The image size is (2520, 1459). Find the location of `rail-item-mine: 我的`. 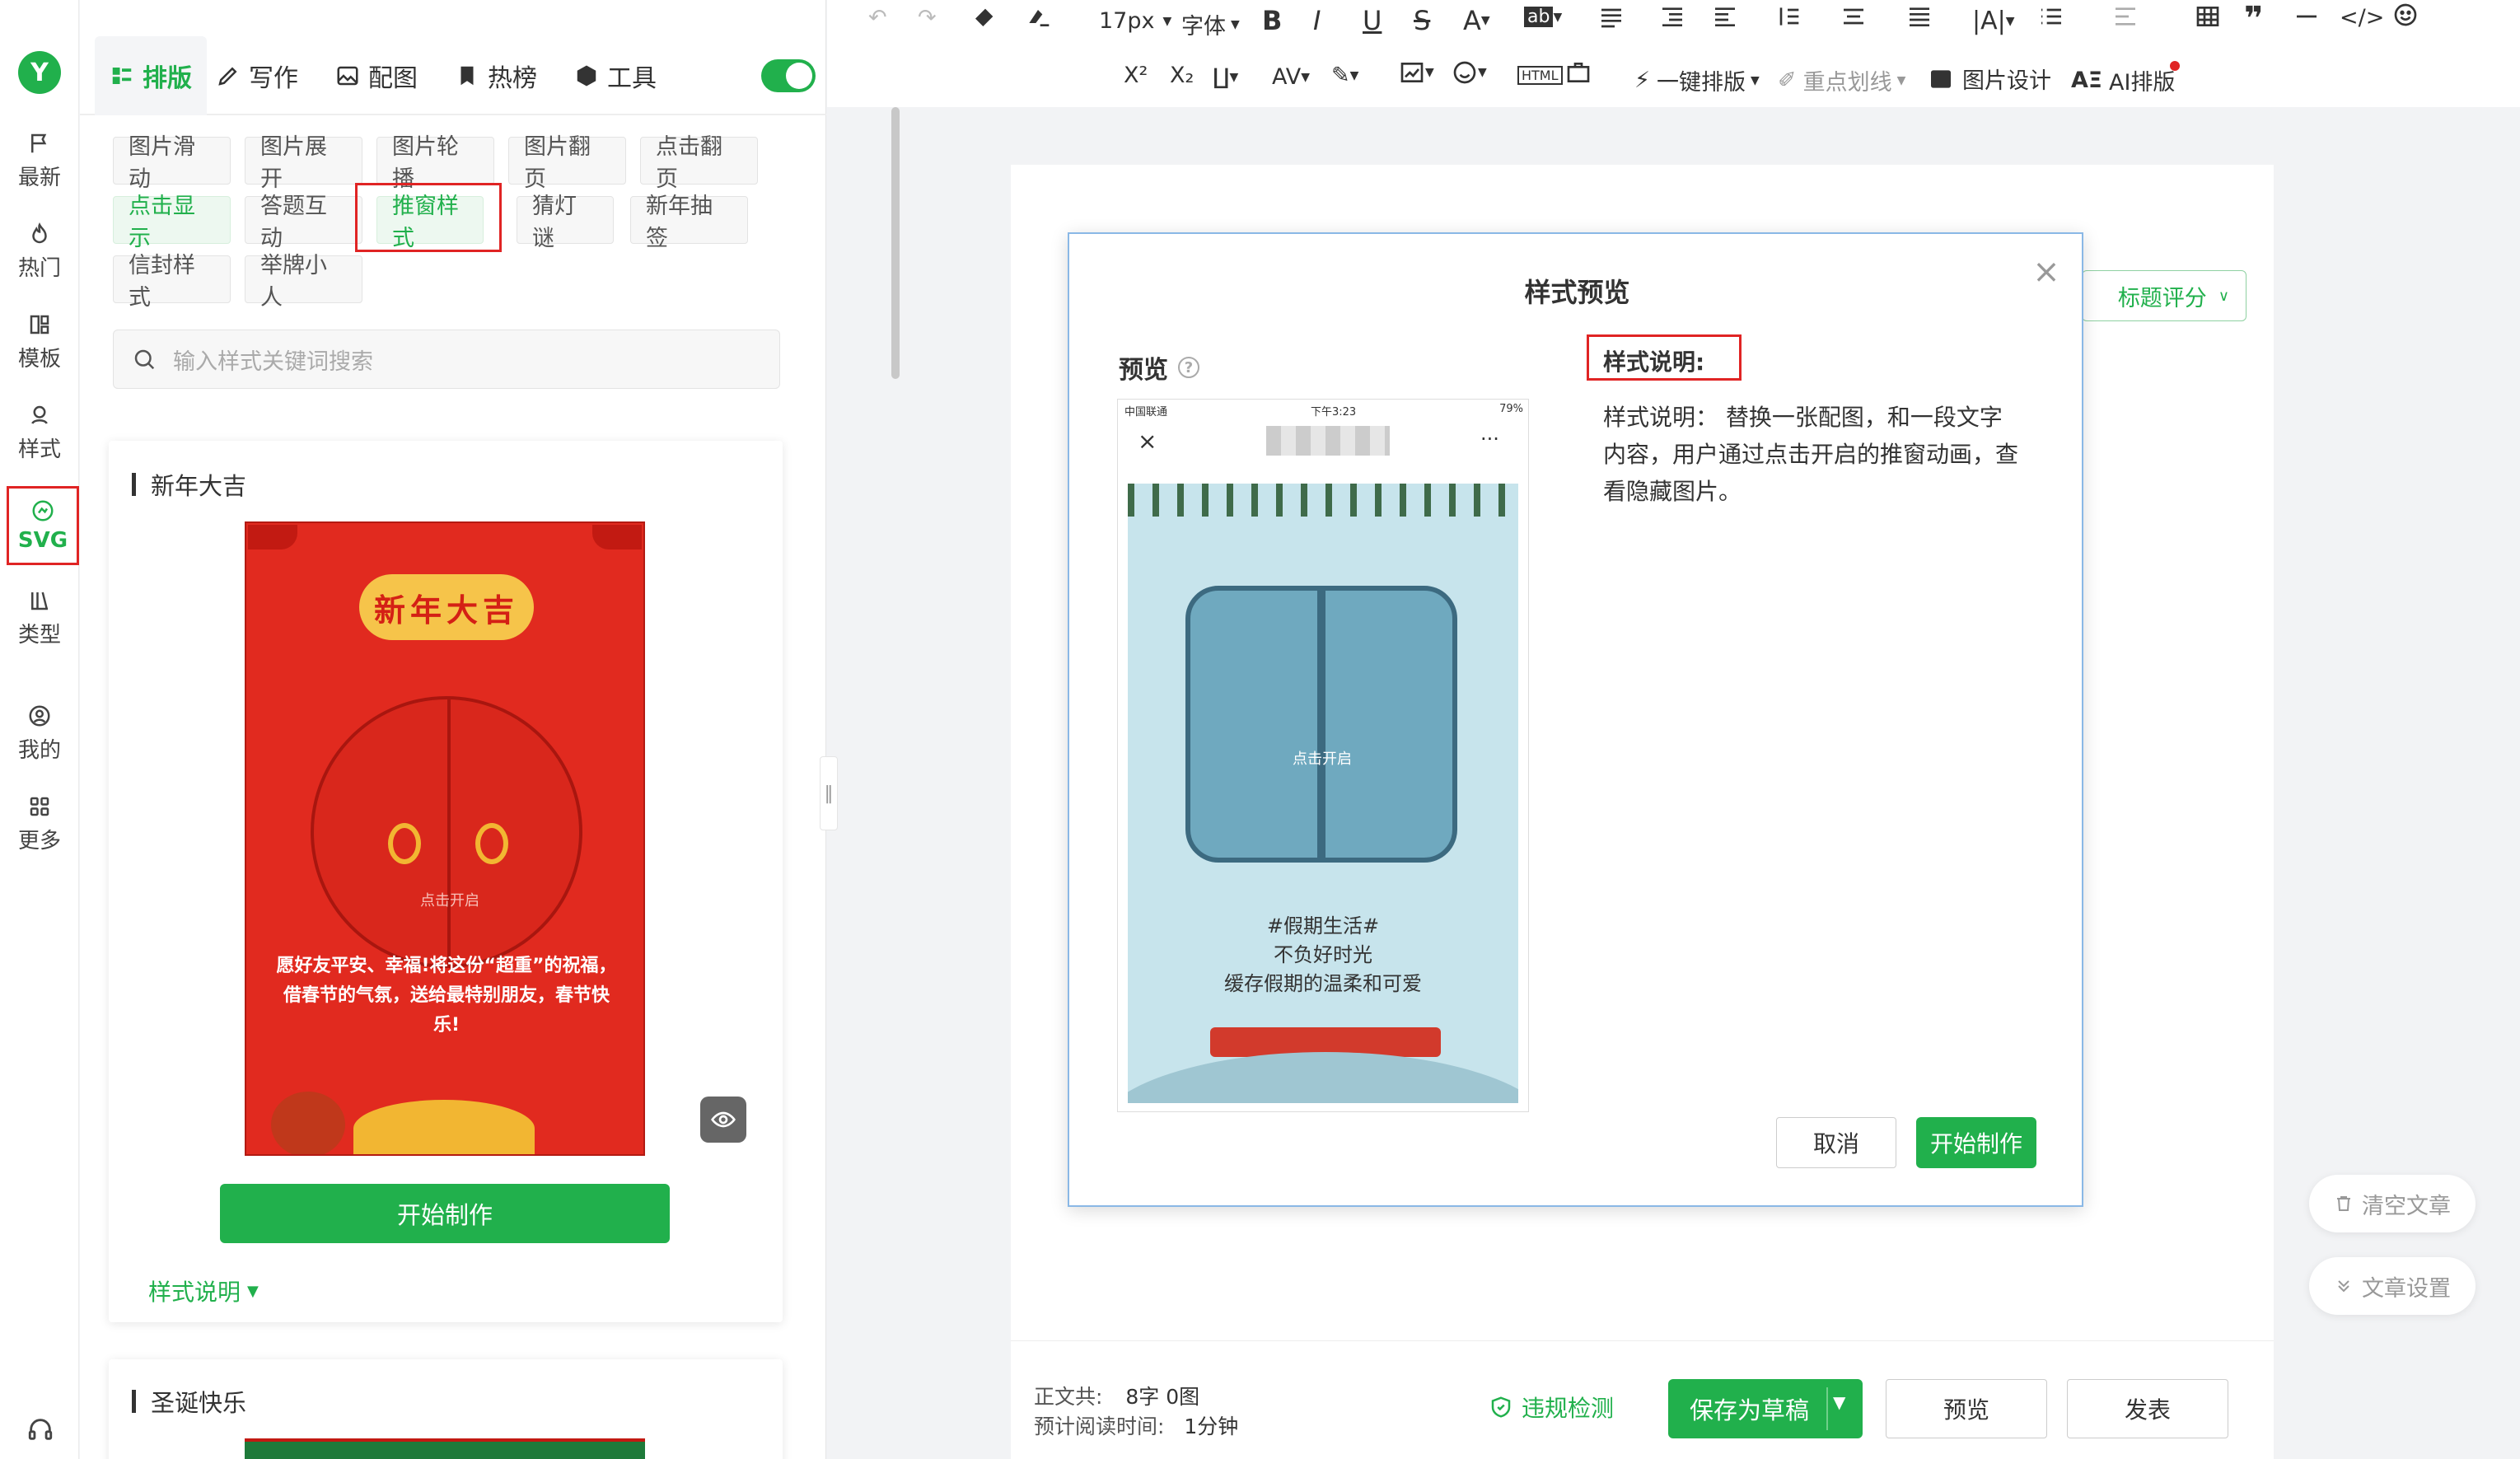

rail-item-mine: 我的 is located at coordinates (39, 733).